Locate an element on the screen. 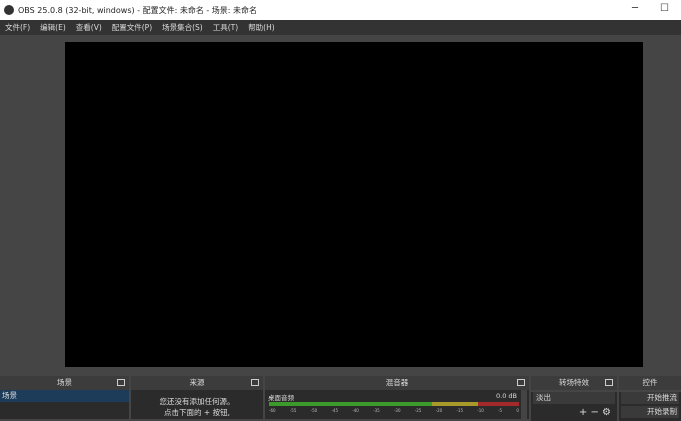 The image size is (681, 421). transitions-dock: 转场特效 淡出 + − ⚙ is located at coordinates (574, 398).